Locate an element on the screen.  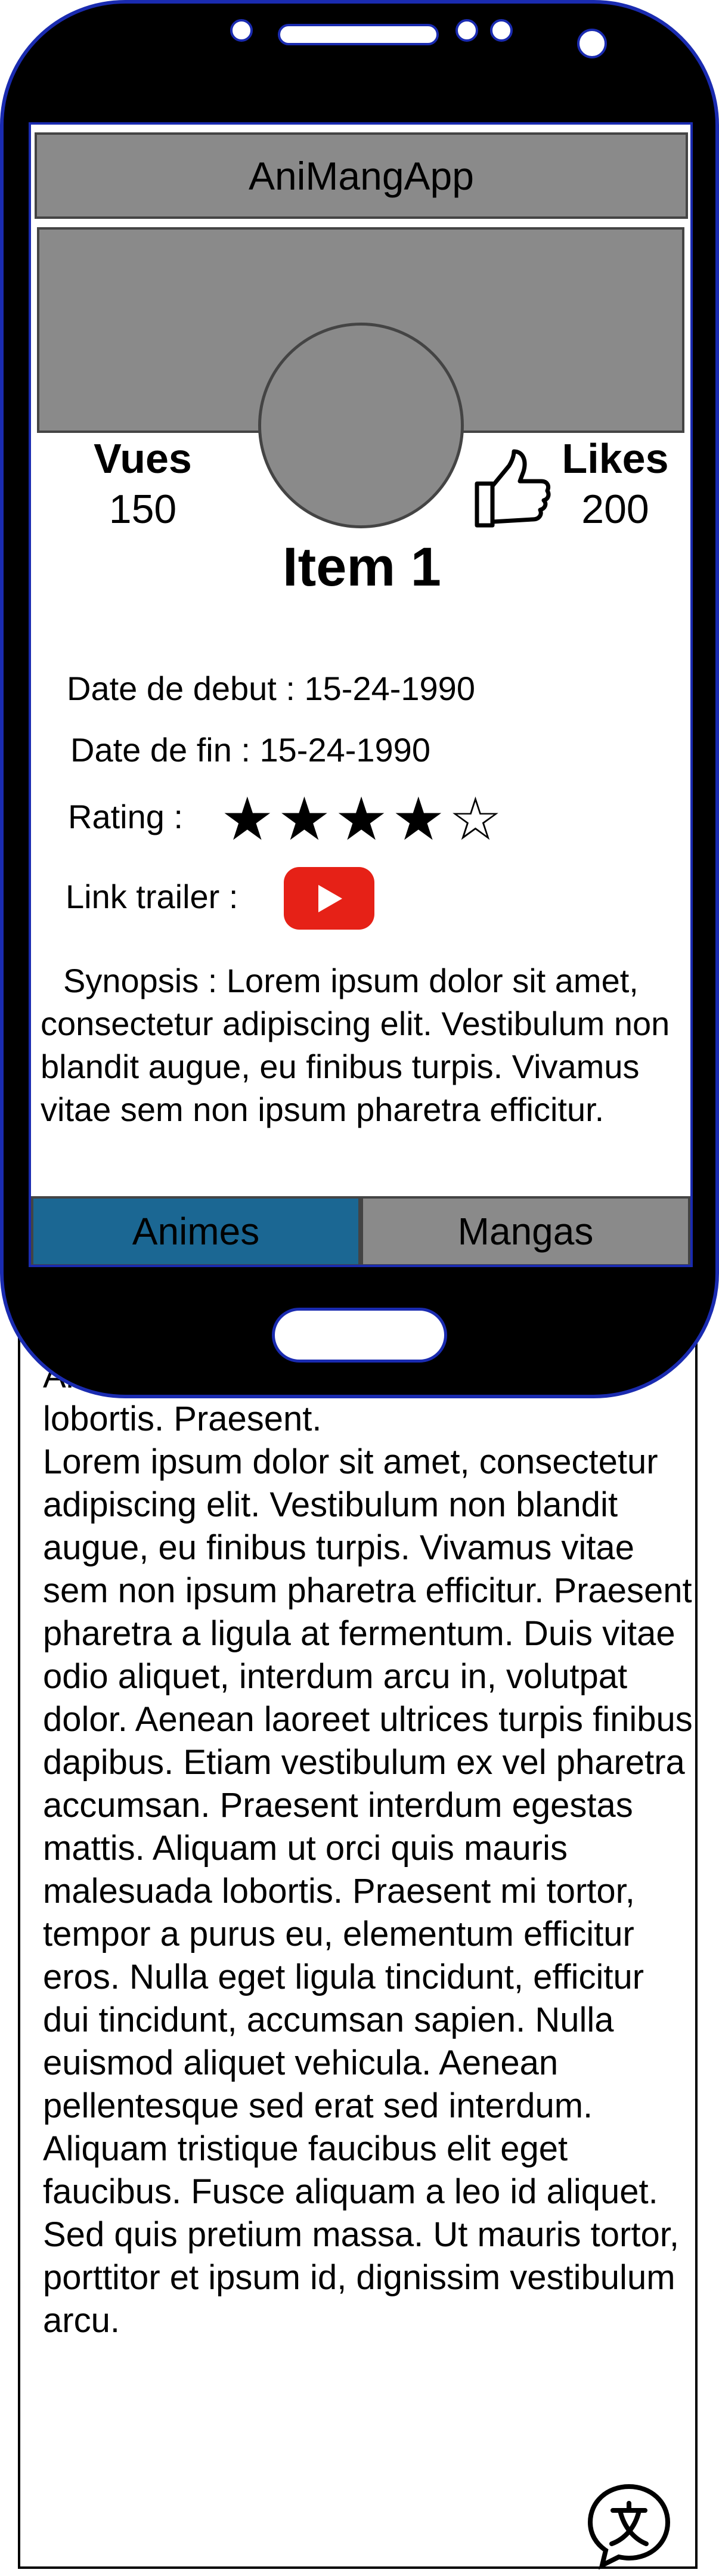
end-date: Date de fin : 15-24-1990 is located at coordinates (250, 750).